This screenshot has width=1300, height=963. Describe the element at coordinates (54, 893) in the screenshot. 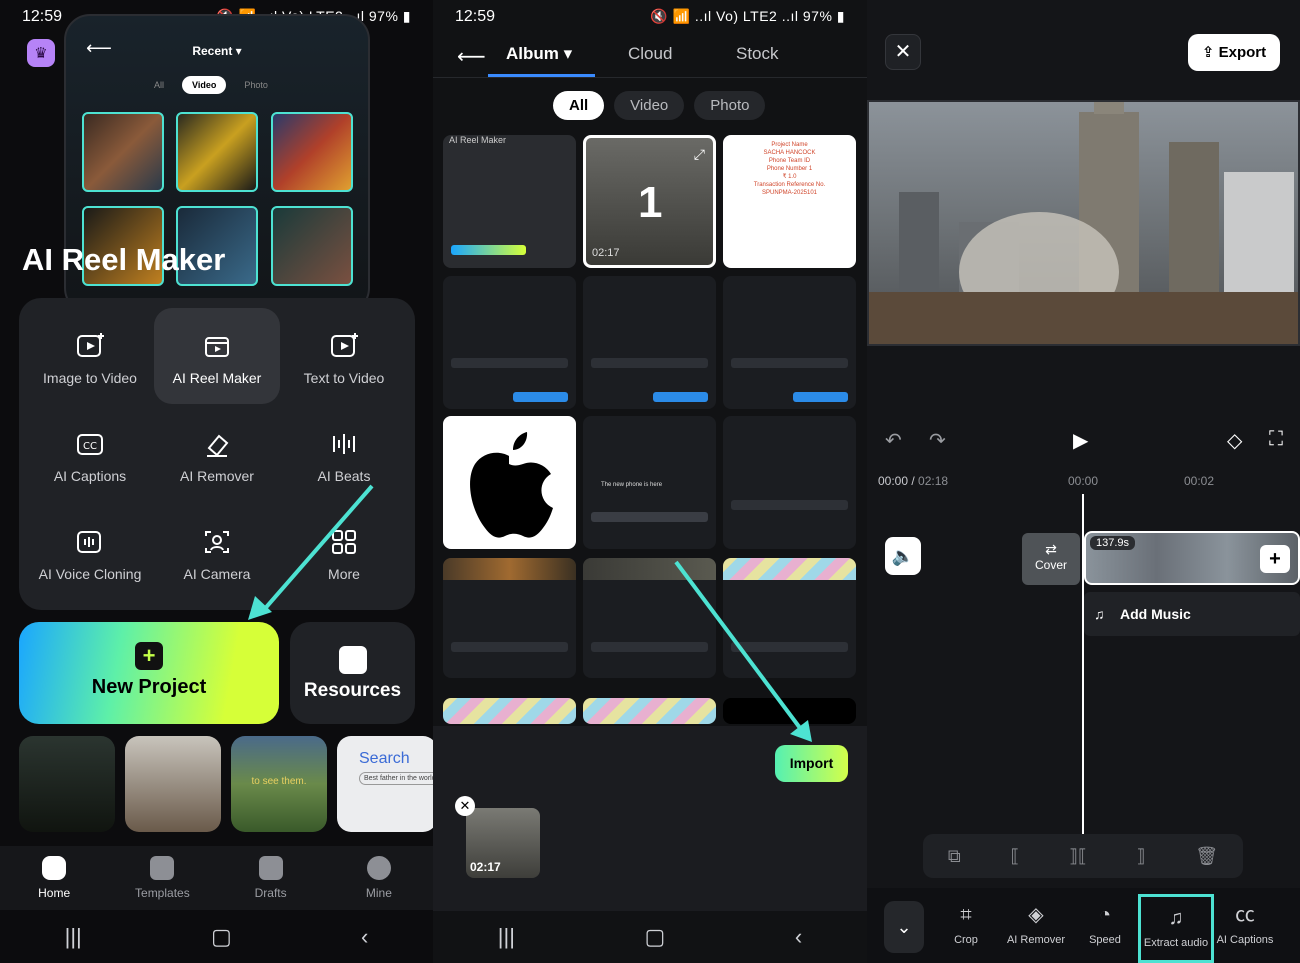

I see `tab-label: Home` at that location.